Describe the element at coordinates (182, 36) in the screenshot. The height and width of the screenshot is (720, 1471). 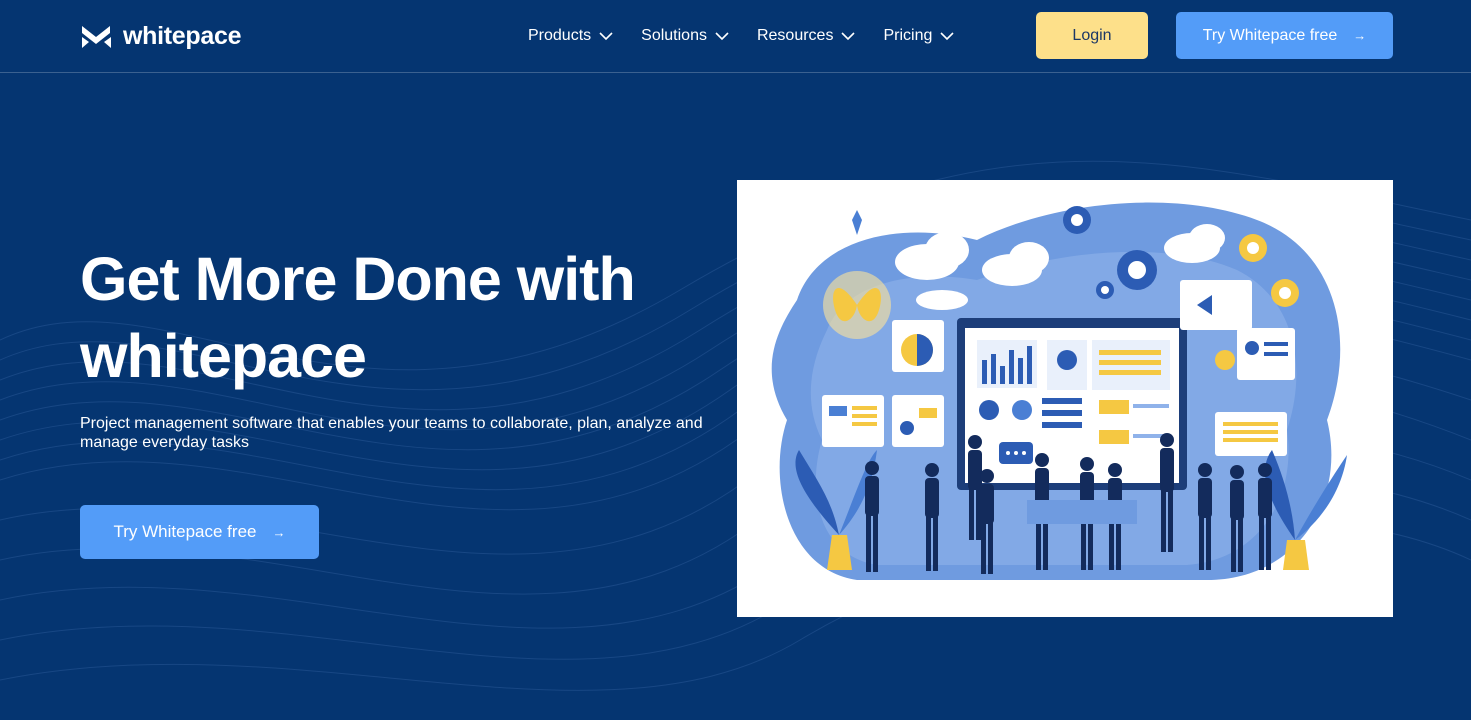
I see `brand-name: whitepace` at that location.